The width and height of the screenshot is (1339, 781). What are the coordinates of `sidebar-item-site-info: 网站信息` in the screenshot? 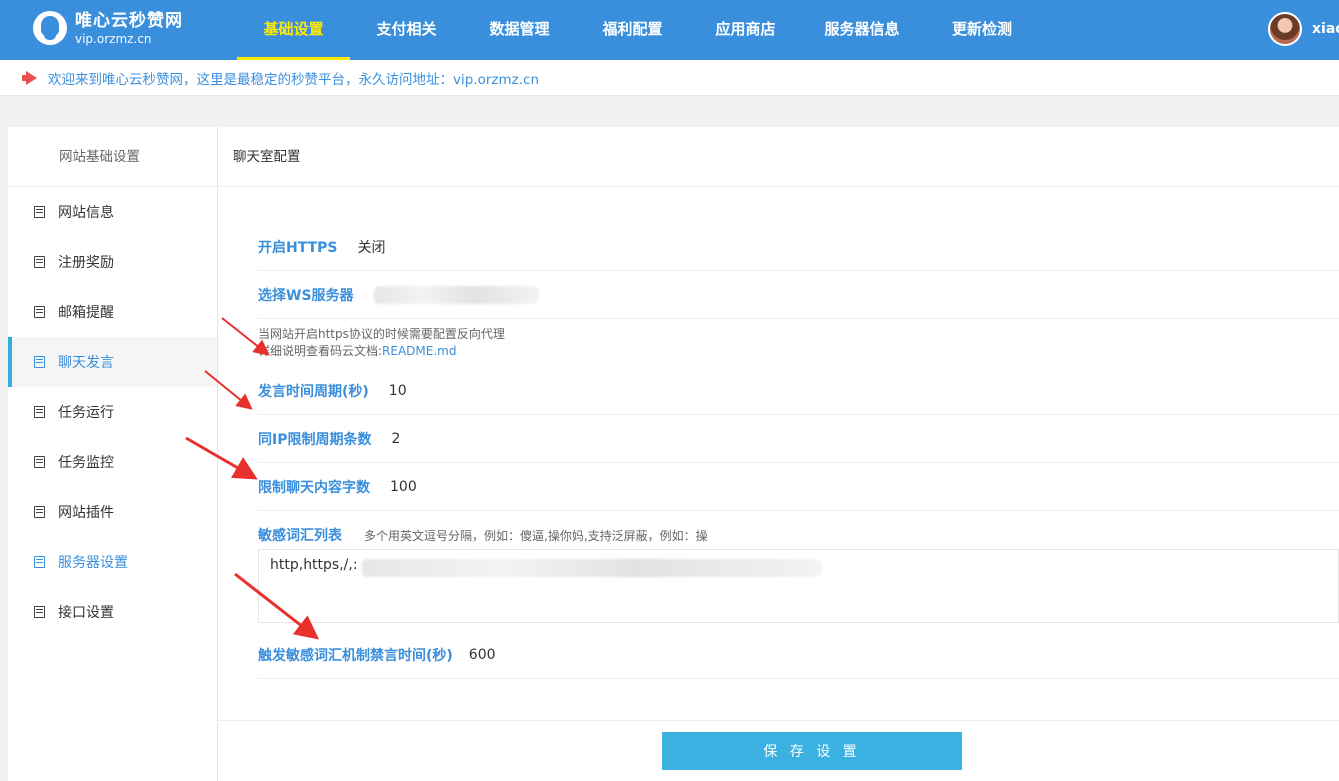 It's located at (112, 212).